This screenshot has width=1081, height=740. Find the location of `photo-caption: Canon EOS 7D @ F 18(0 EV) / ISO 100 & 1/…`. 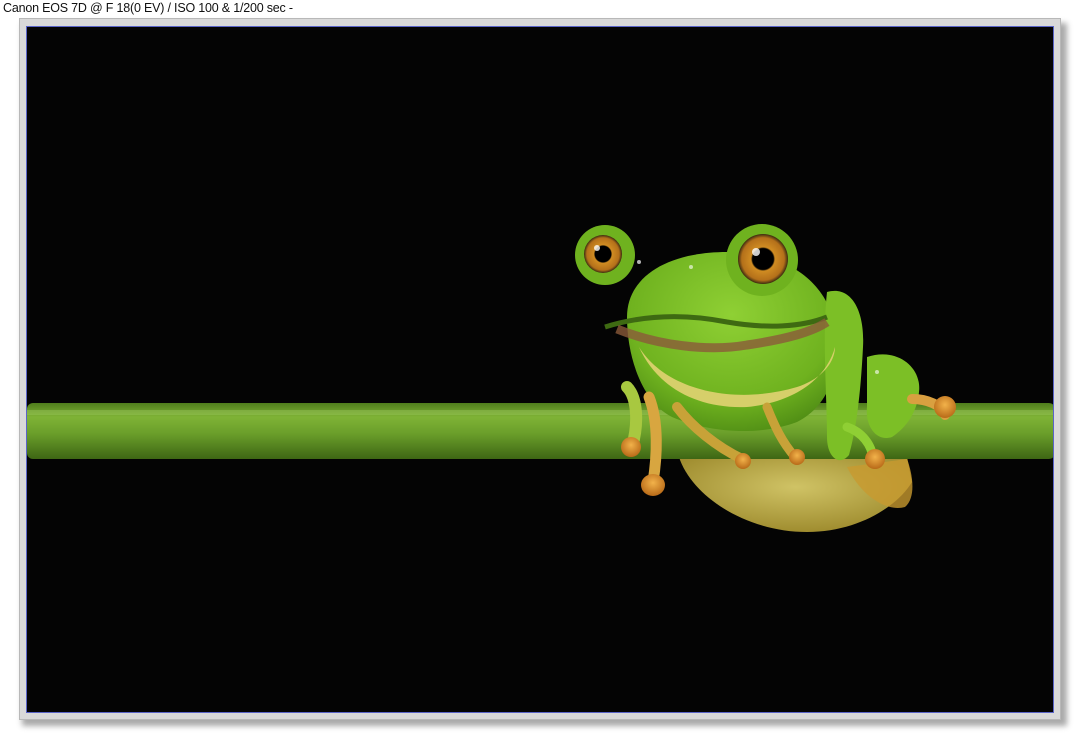

photo-caption: Canon EOS 7D @ F 18(0 EV) / ISO 100 & 1/… is located at coordinates (148, 8).